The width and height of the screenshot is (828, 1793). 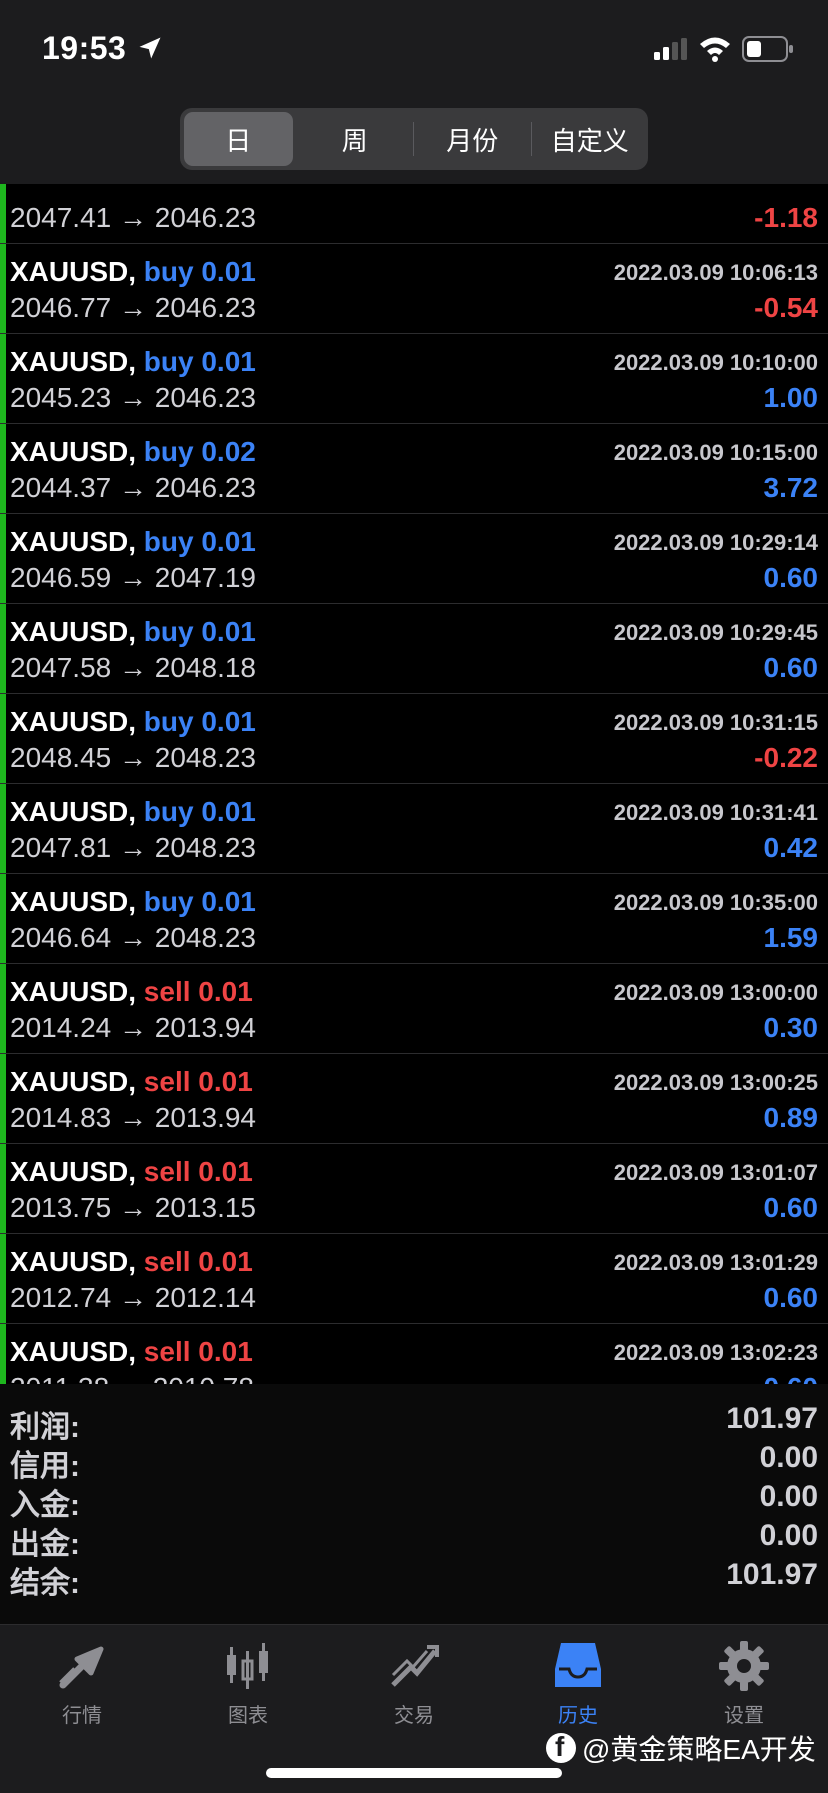 I want to click on trade-symbol: XAUUSD, buy 0.02, so click(x=133, y=451).